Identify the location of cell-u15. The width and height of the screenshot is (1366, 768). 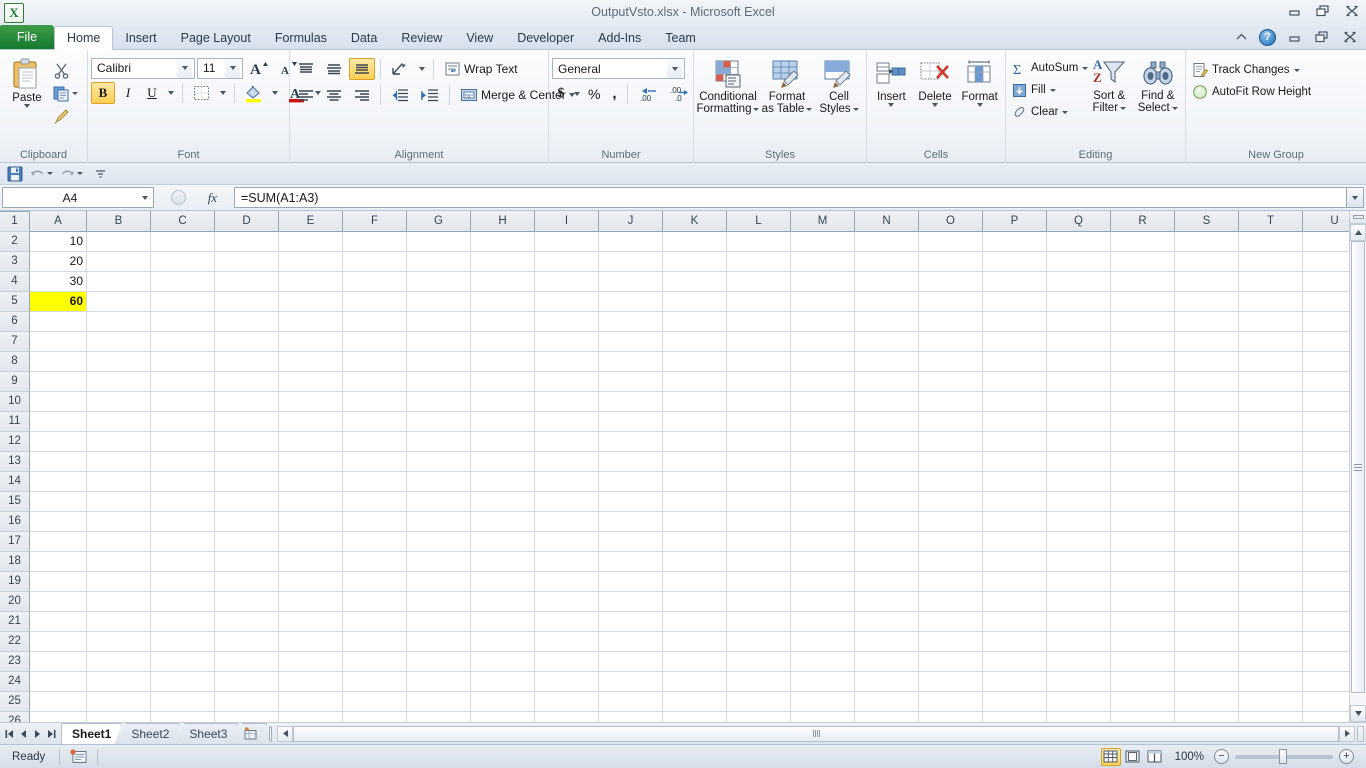
(1326, 522).